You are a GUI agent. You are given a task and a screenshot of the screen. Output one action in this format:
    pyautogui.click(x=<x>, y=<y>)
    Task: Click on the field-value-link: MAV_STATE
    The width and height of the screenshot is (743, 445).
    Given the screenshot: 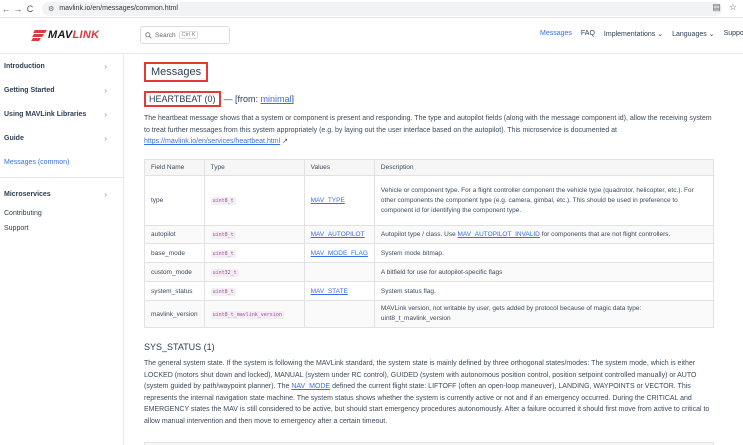 What is the action you would take?
    pyautogui.click(x=329, y=291)
    